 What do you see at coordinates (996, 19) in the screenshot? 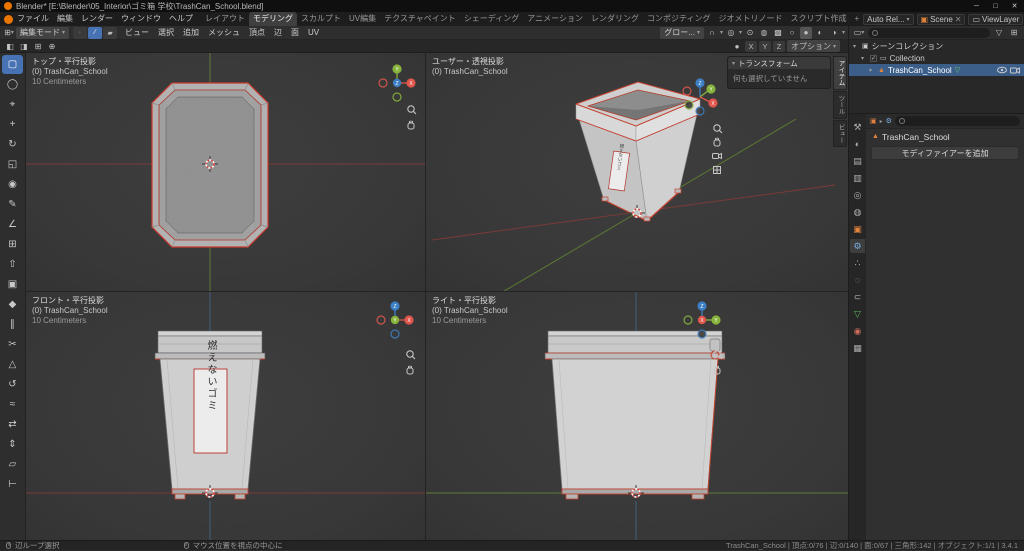
I see `viewlayer-selector: ▭ ViewLayer` at bounding box center [996, 19].